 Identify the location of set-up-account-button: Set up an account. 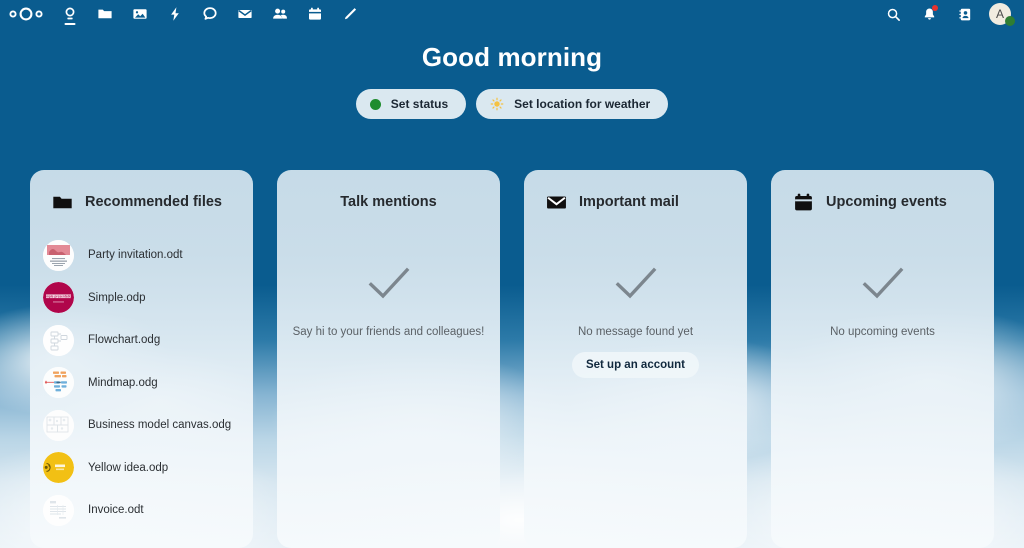
(635, 365).